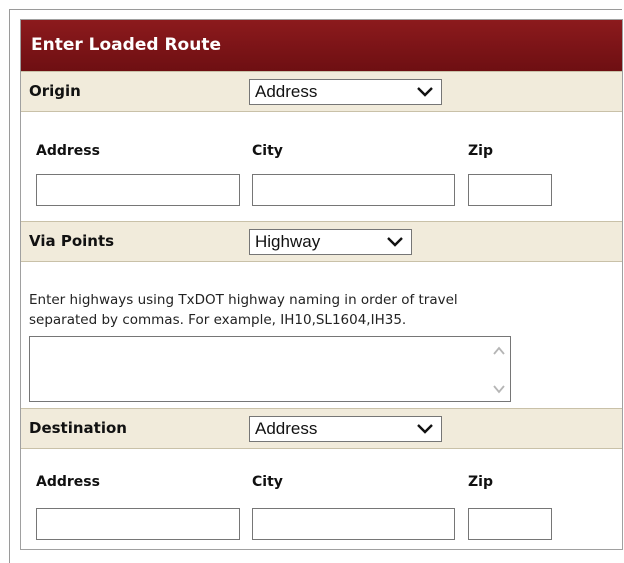 The image size is (624, 563). I want to click on via-type-value: Highway, so click(288, 241).